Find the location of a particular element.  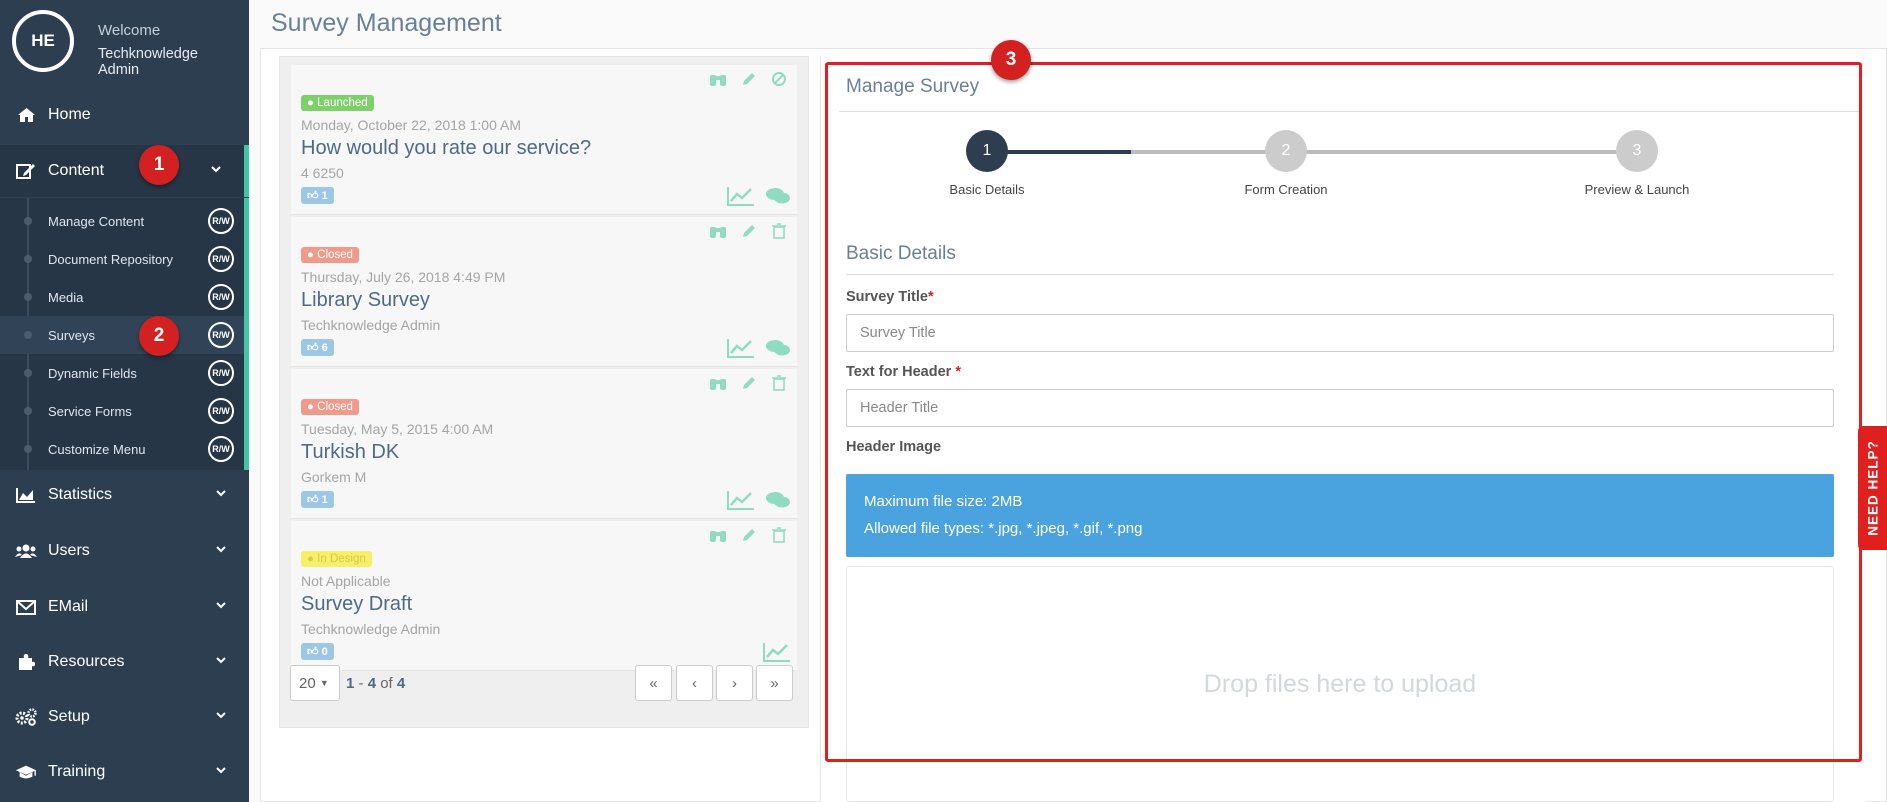

sidebar-item-home: Home is located at coordinates (124, 115).